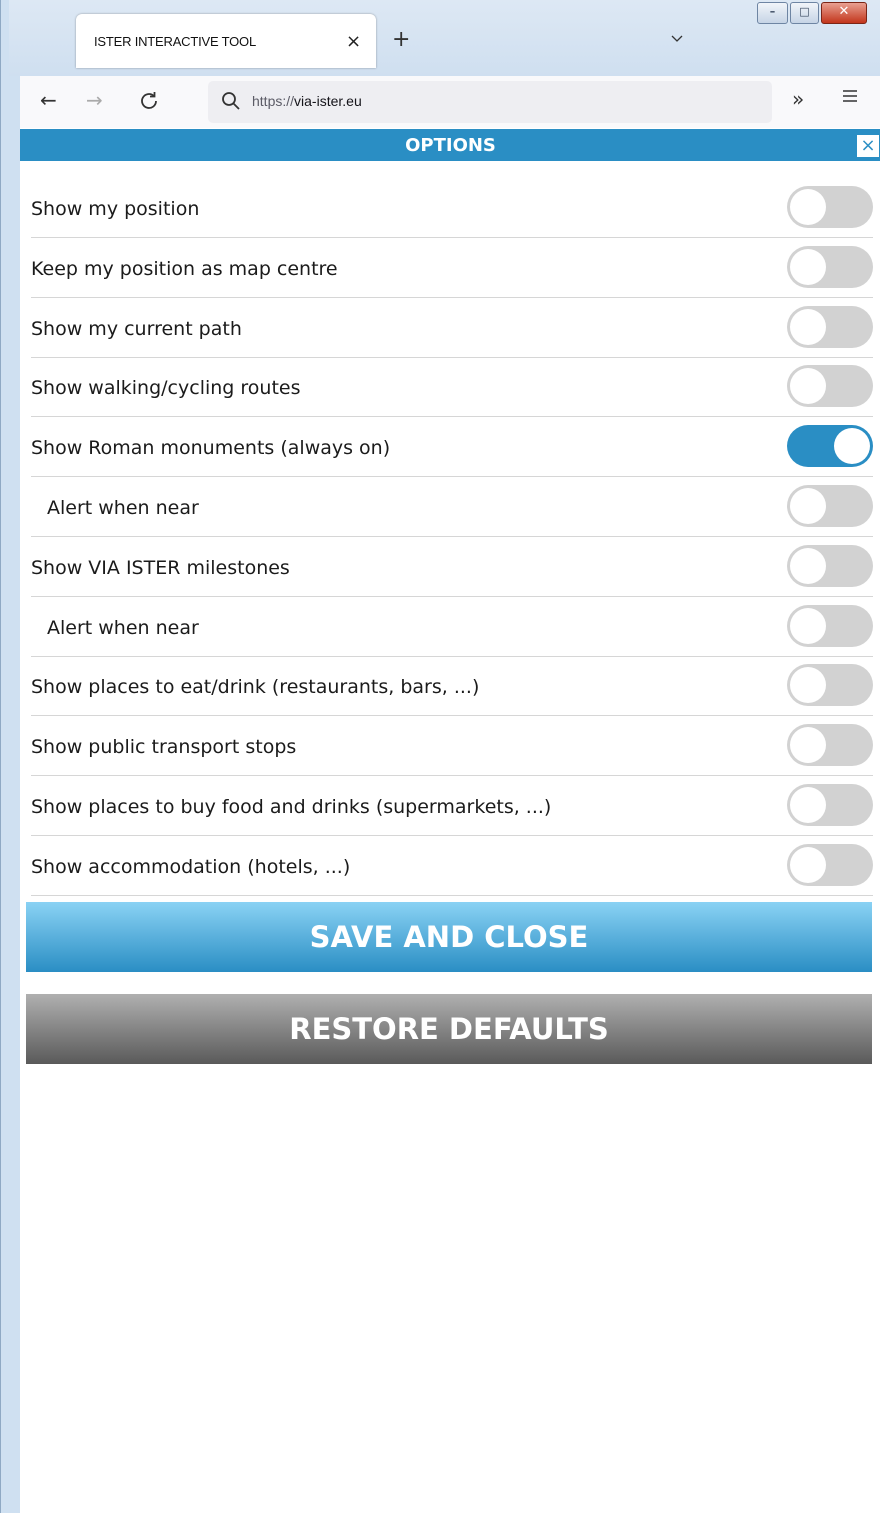 This screenshot has width=880, height=1513. I want to click on option-label: Show my current path, so click(136, 328).